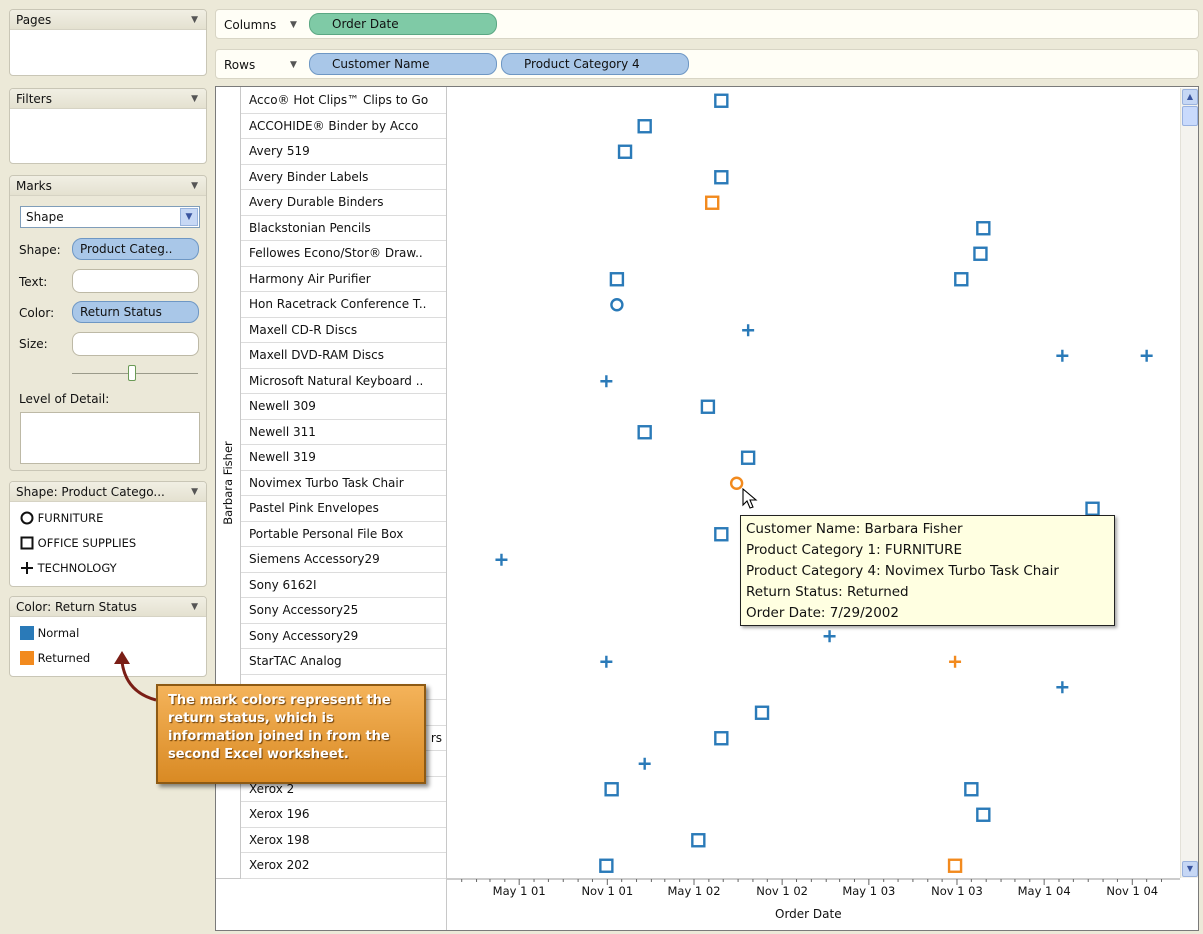 The height and width of the screenshot is (934, 1203). What do you see at coordinates (343, 815) in the screenshot?
I see `row-header-28: Xerox 196` at bounding box center [343, 815].